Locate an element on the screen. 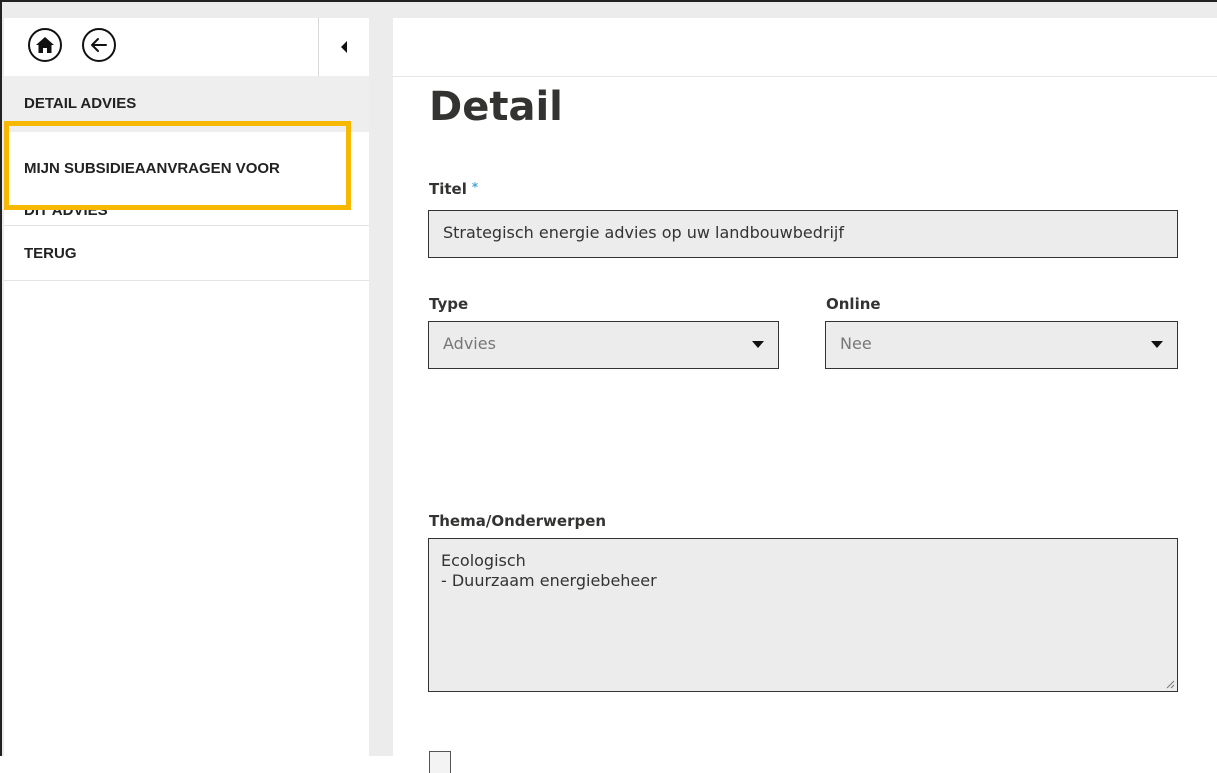  thema-label: Thema/Onderwerpen is located at coordinates (518, 521).